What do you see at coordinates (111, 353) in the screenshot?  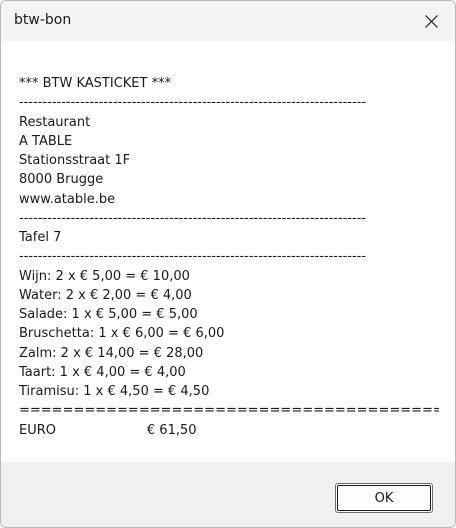 I see `receipt-item: Zalm: 2 x € 14,00 = € 28,00` at bounding box center [111, 353].